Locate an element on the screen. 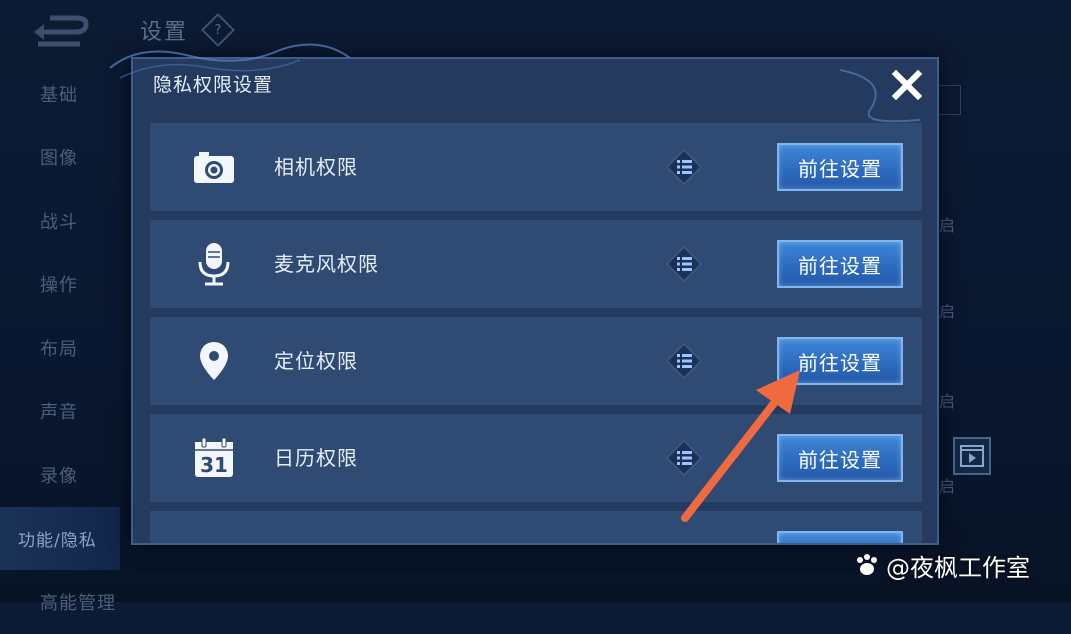 The height and width of the screenshot is (634, 1071). list-item is located at coordinates (536, 527).